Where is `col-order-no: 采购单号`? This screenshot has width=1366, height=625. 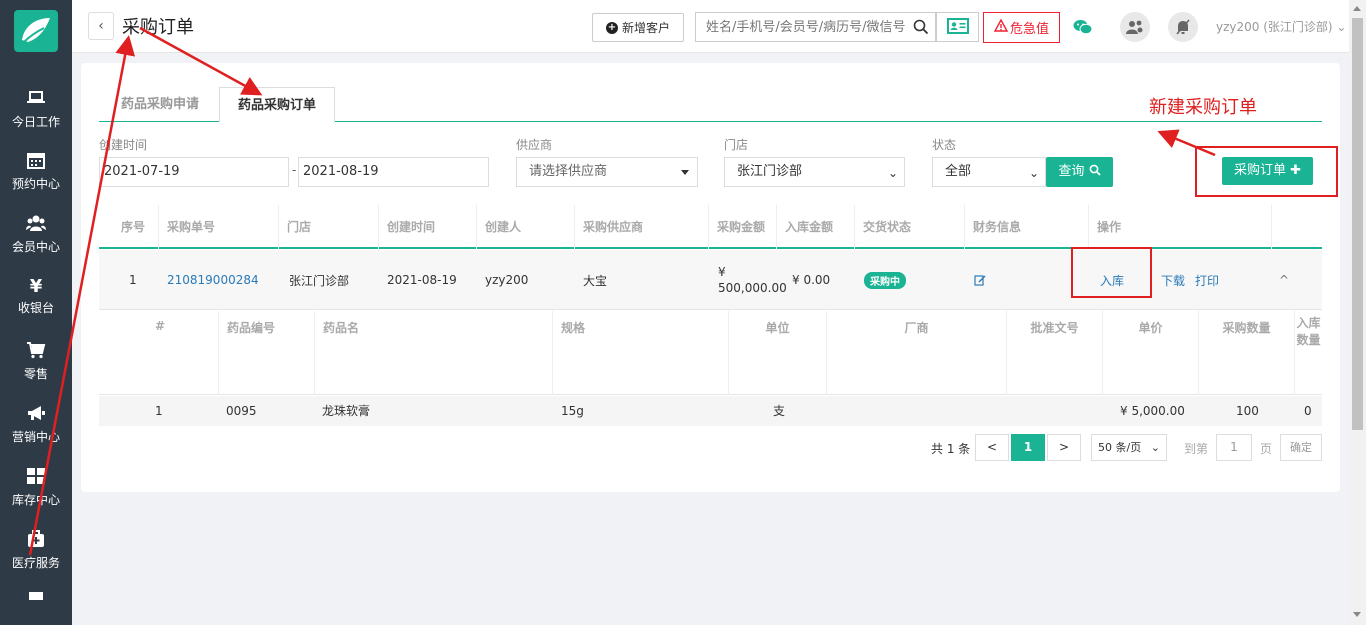 col-order-no: 采购单号 is located at coordinates (219, 227).